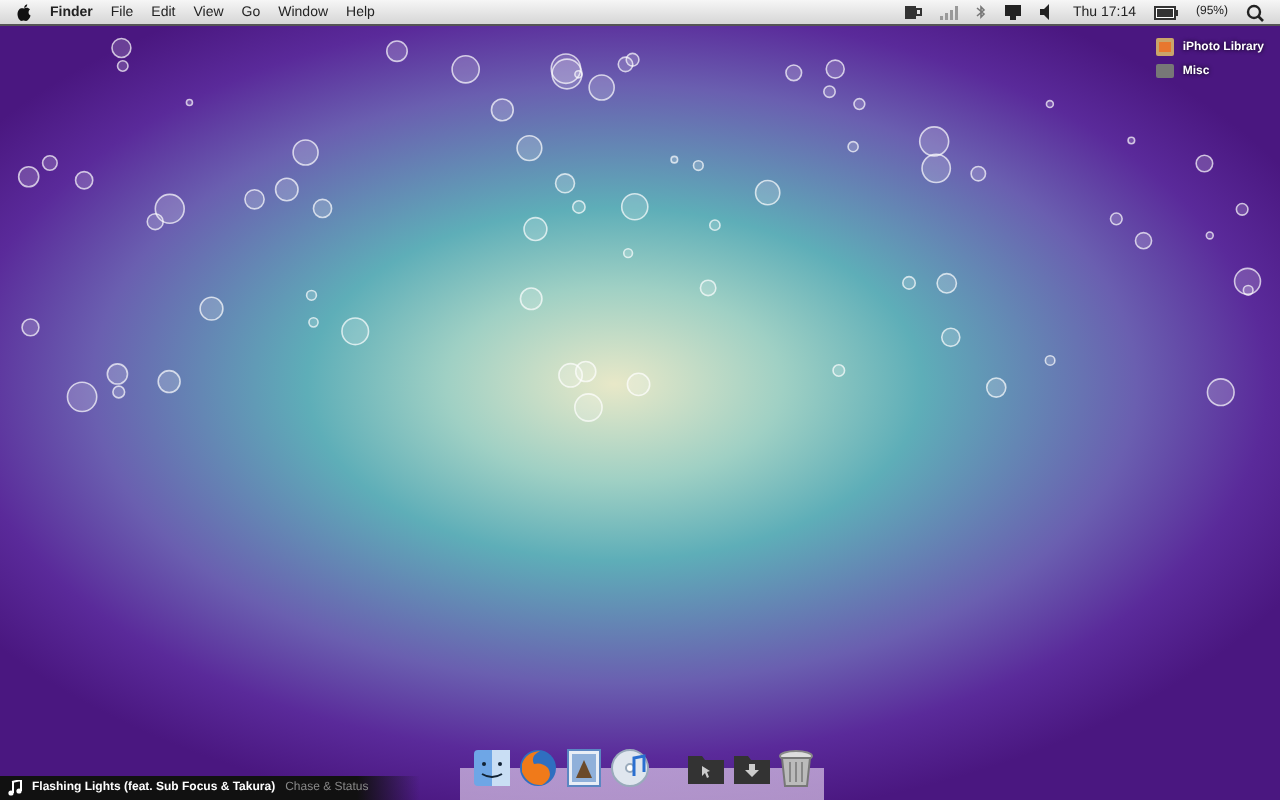  Describe the element at coordinates (583, 768) in the screenshot. I see `picture-icon` at that location.